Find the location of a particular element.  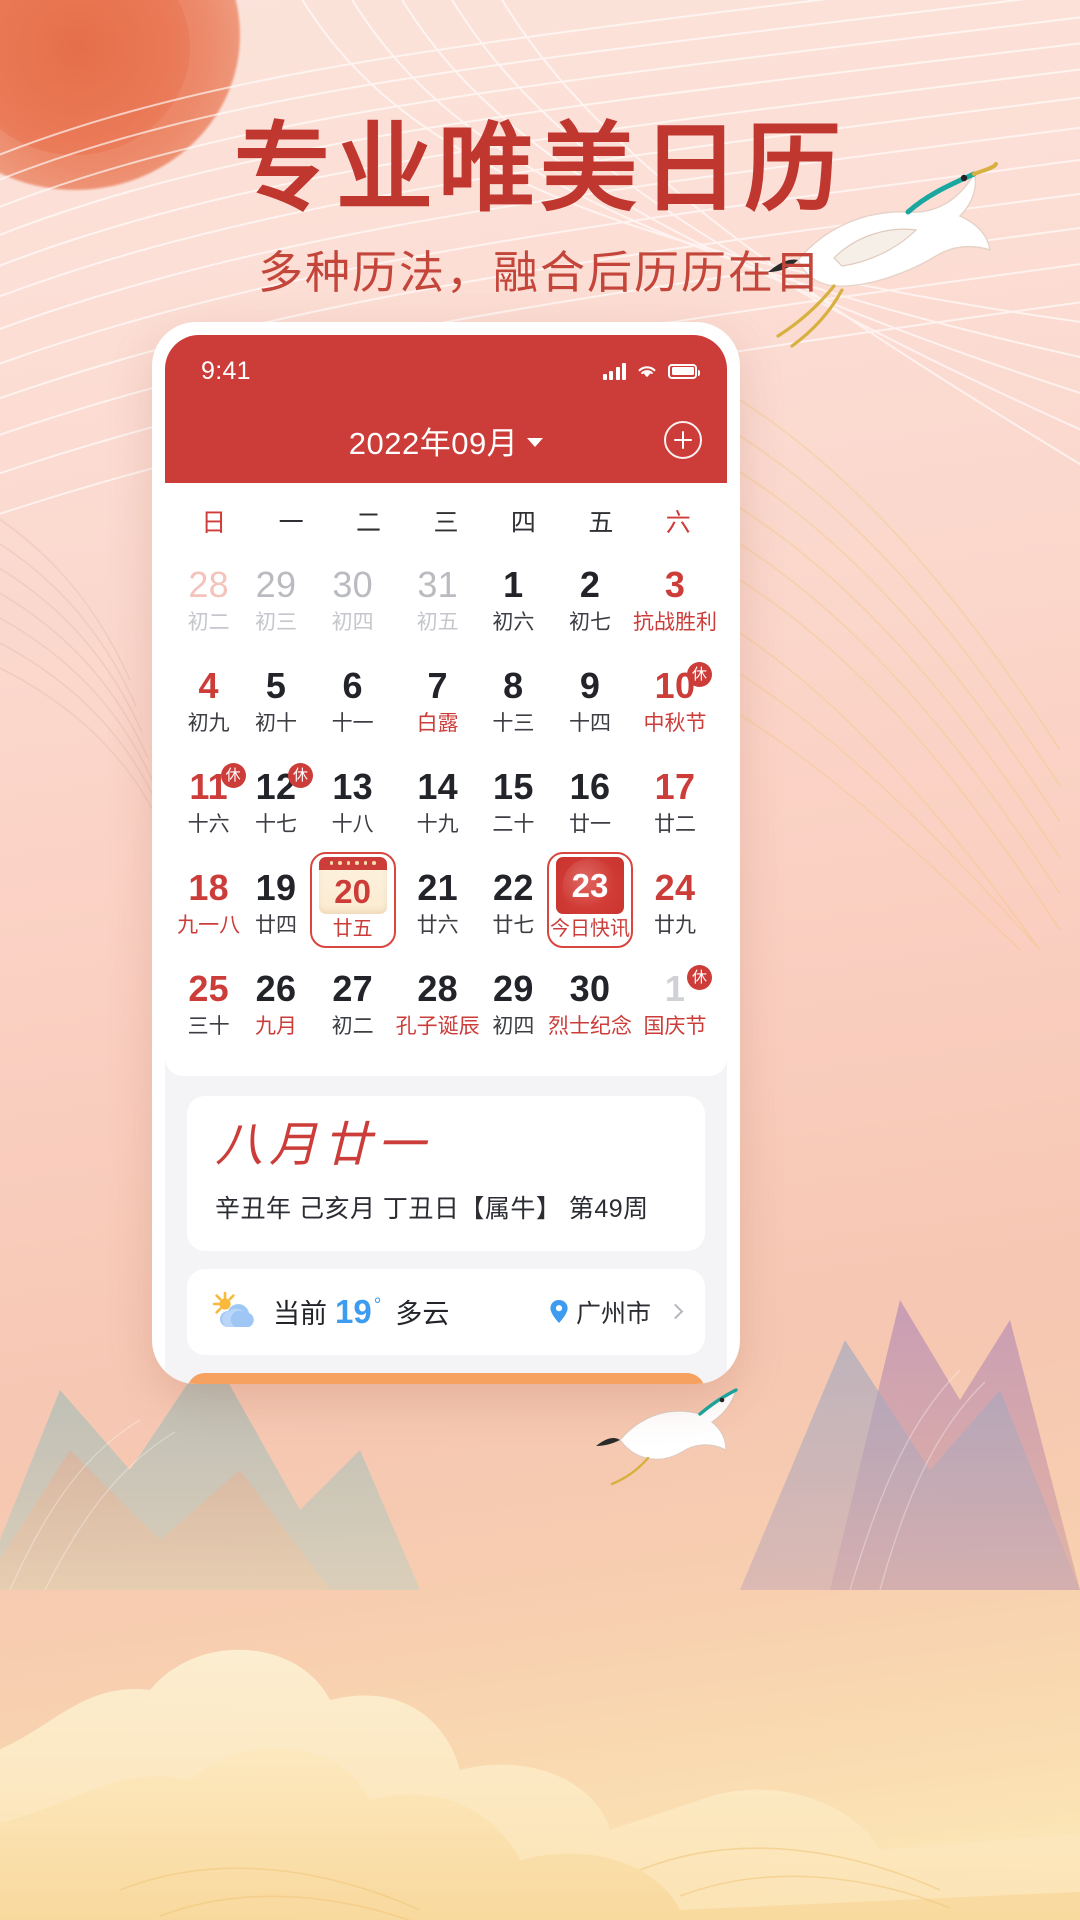

status-icons is located at coordinates (651, 371).